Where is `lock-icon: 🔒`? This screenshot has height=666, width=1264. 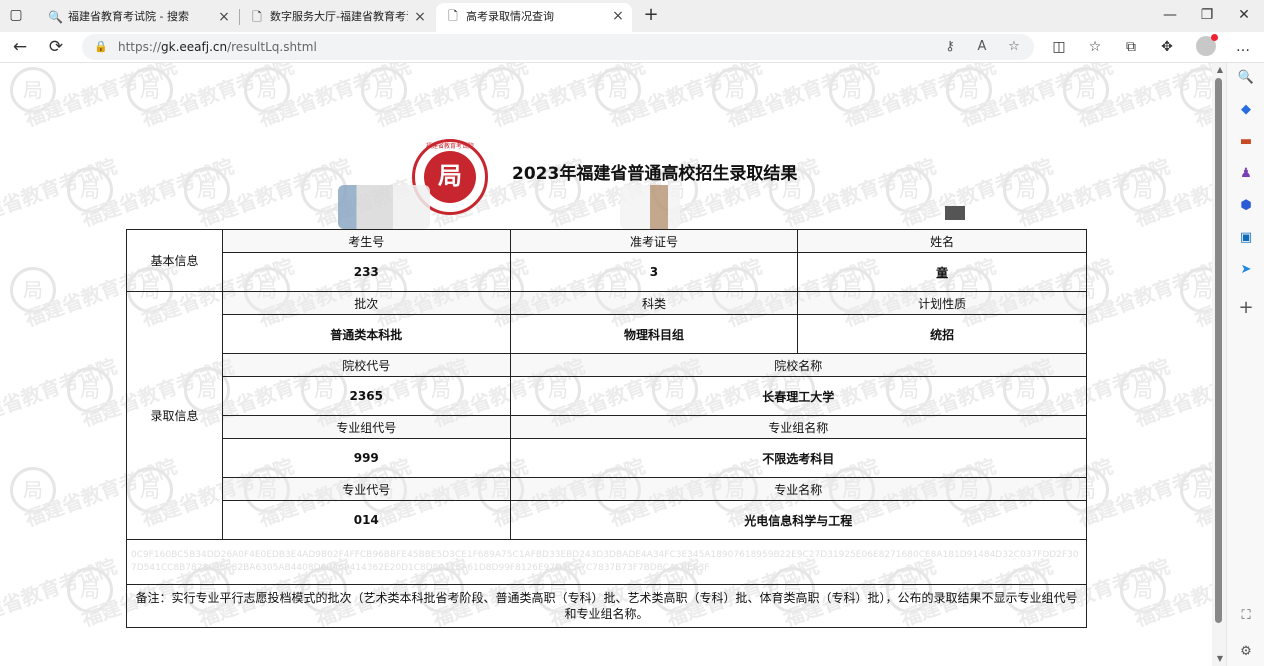 lock-icon: 🔒 is located at coordinates (101, 47).